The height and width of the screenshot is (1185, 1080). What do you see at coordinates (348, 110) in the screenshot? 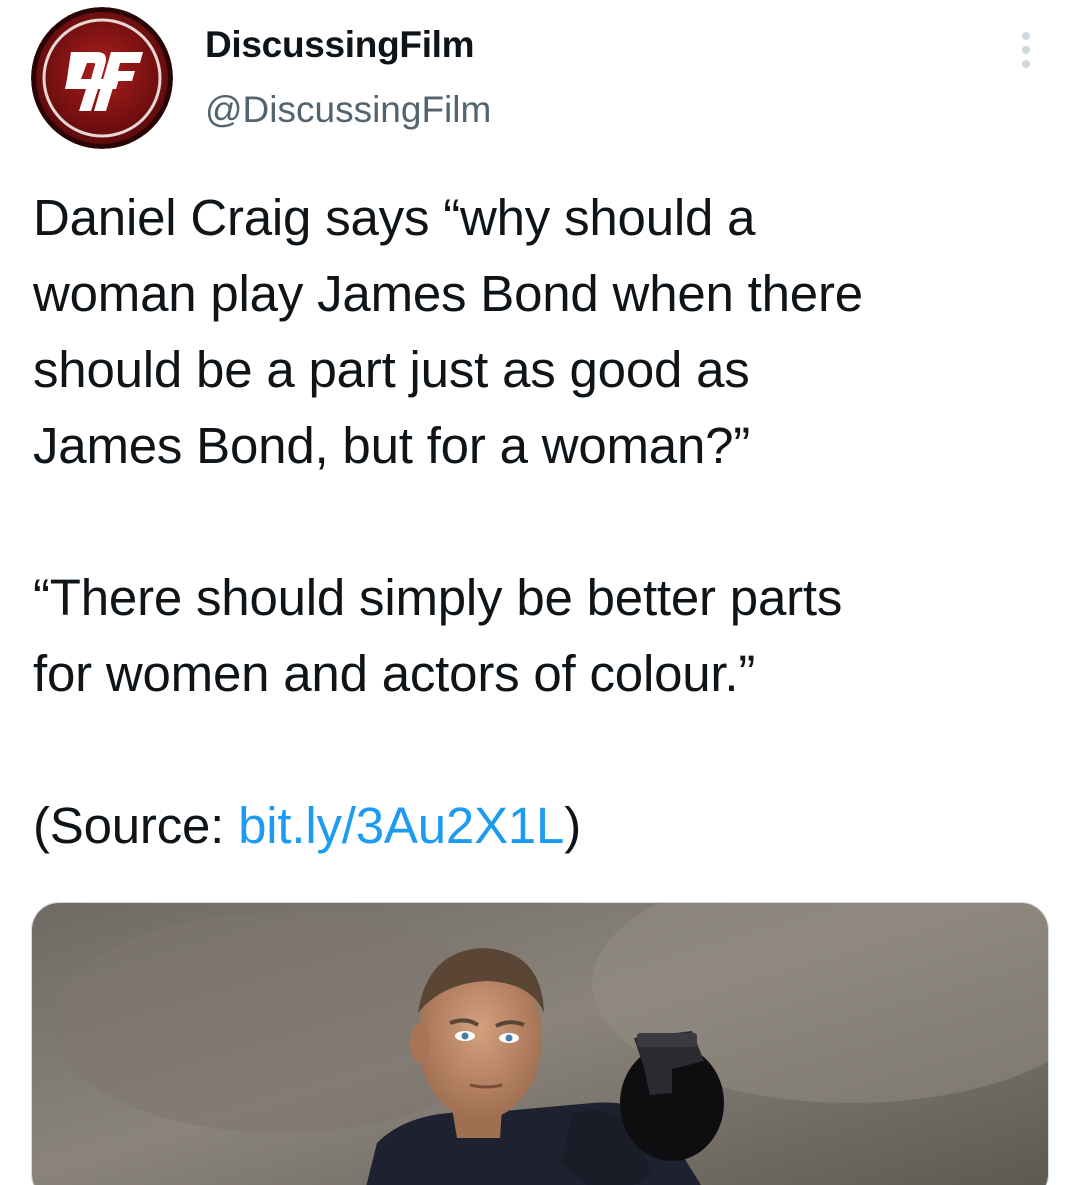
I see `user-handle: @DiscussingFilm` at bounding box center [348, 110].